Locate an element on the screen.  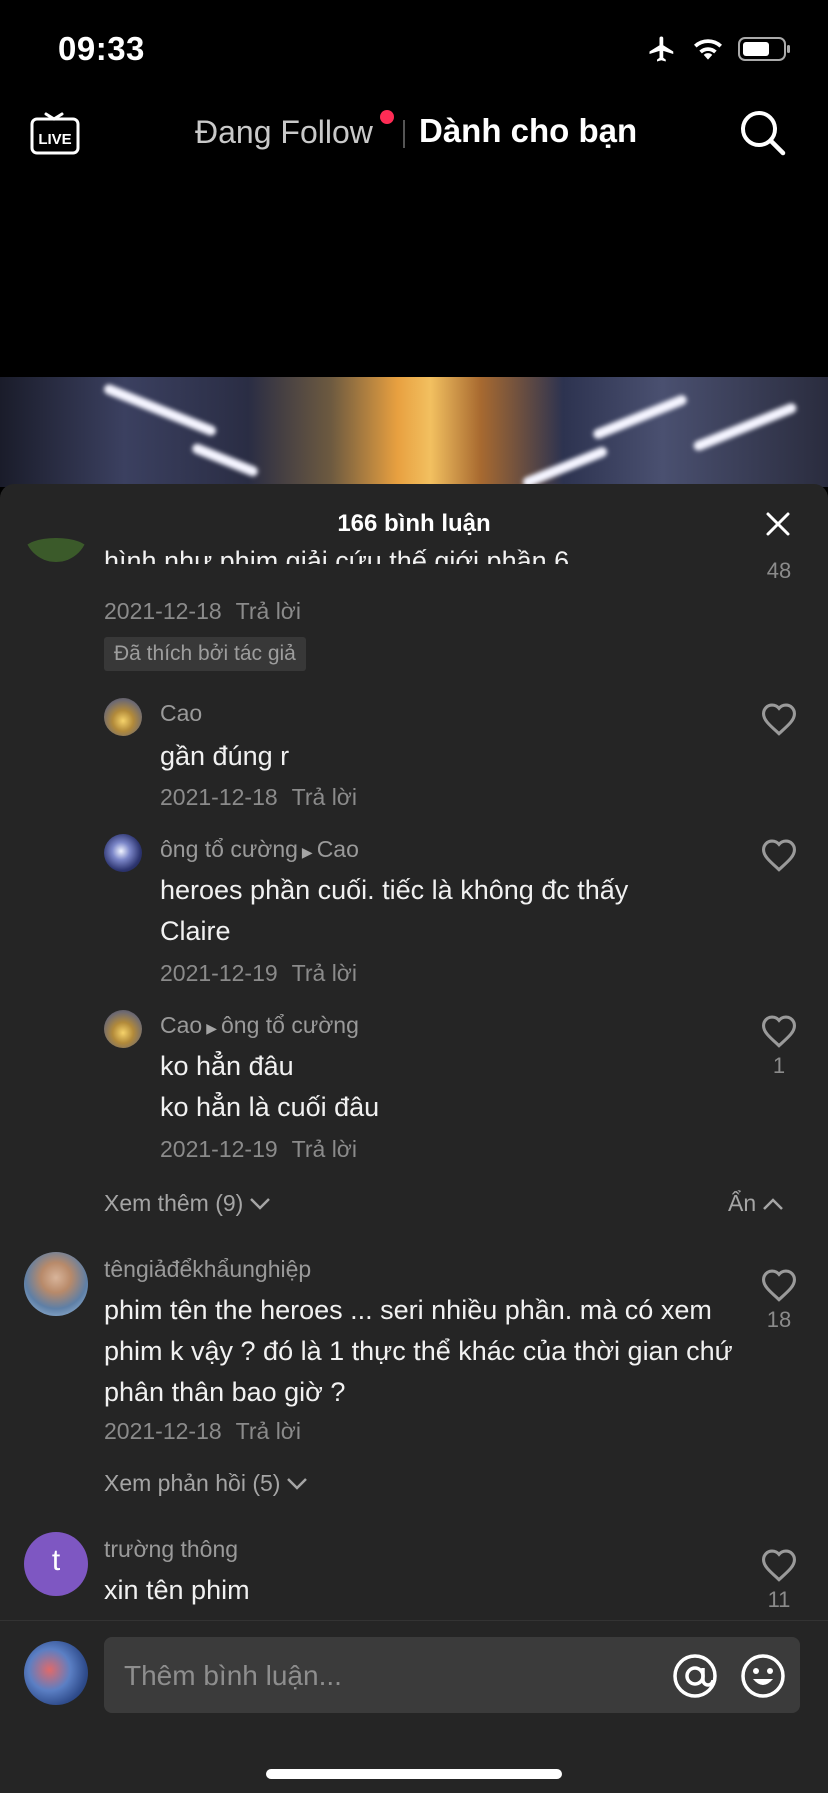
live-icon: LIVE is located at coordinates (55, 135).